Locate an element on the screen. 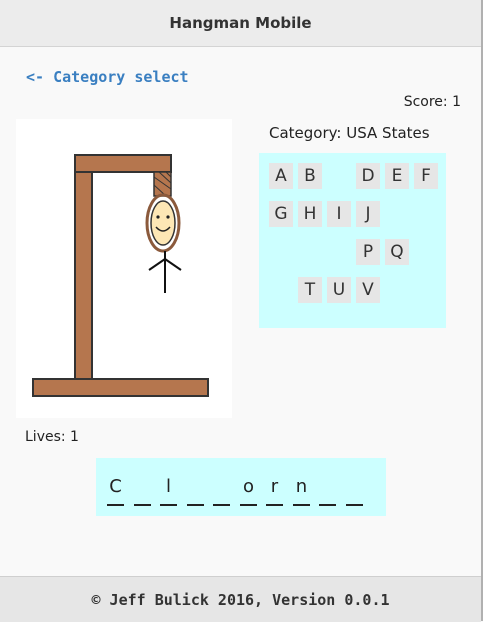 Image resolution: width=483 pixels, height=622 pixels. letter-key-v: V is located at coordinates (368, 290).